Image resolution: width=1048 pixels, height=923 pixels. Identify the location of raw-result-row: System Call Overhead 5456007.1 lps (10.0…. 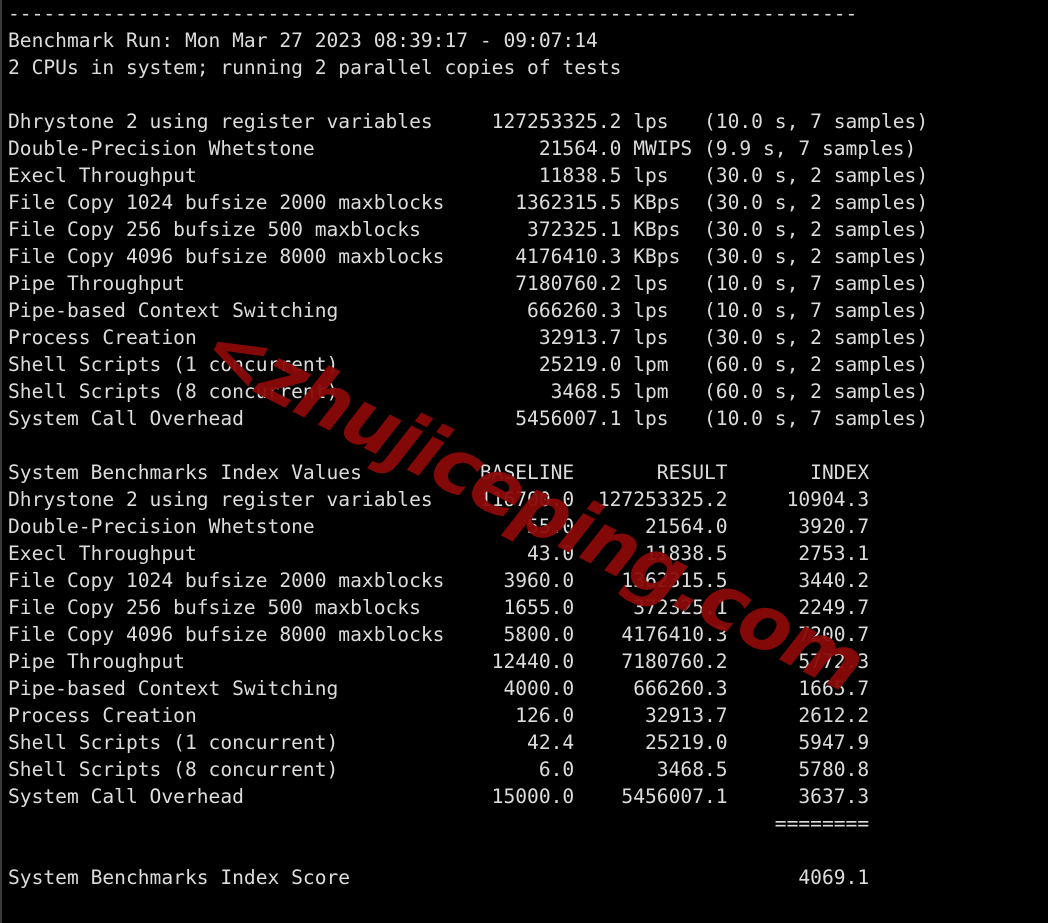
(468, 418).